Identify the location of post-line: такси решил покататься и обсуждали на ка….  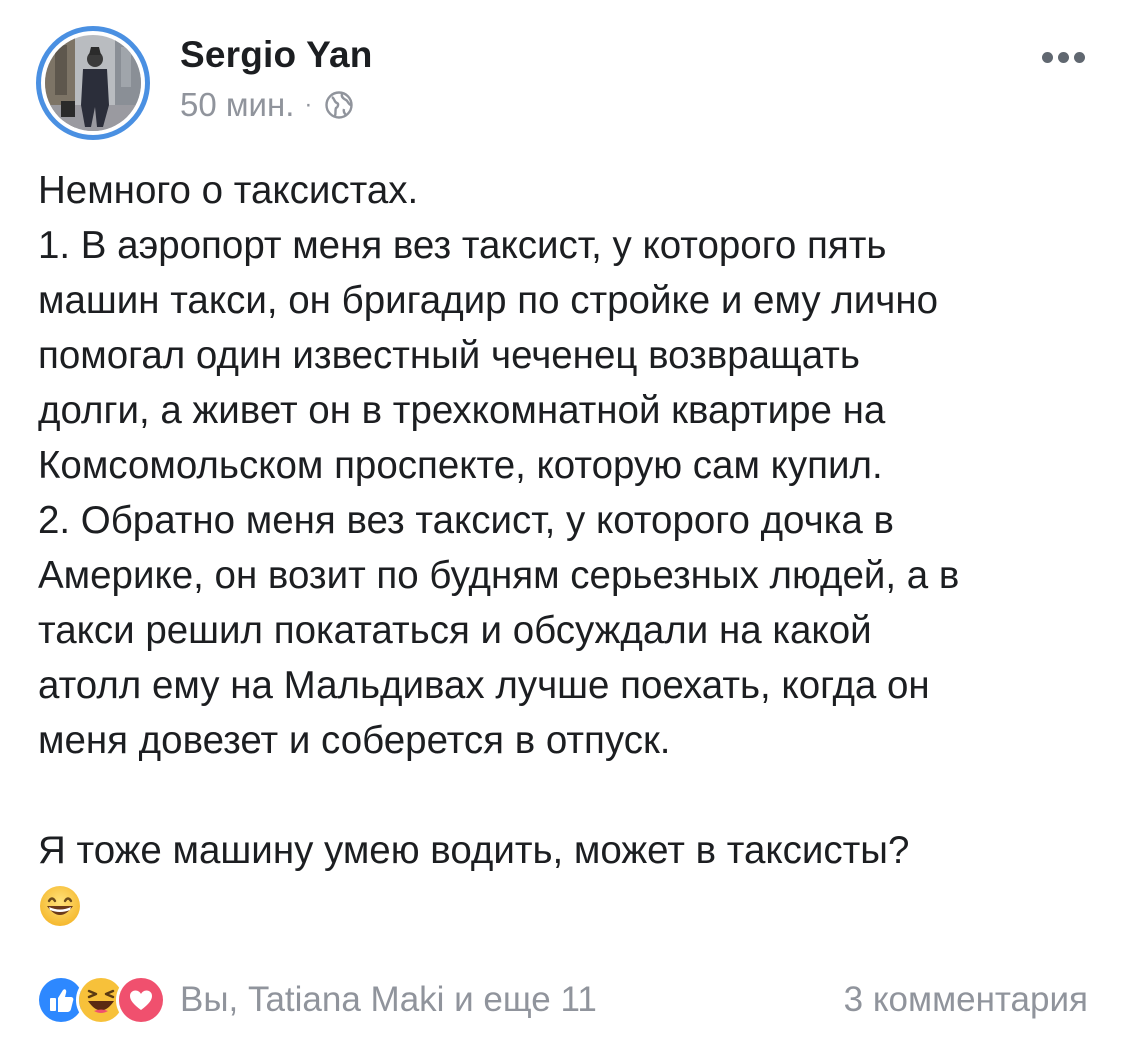
(455, 630).